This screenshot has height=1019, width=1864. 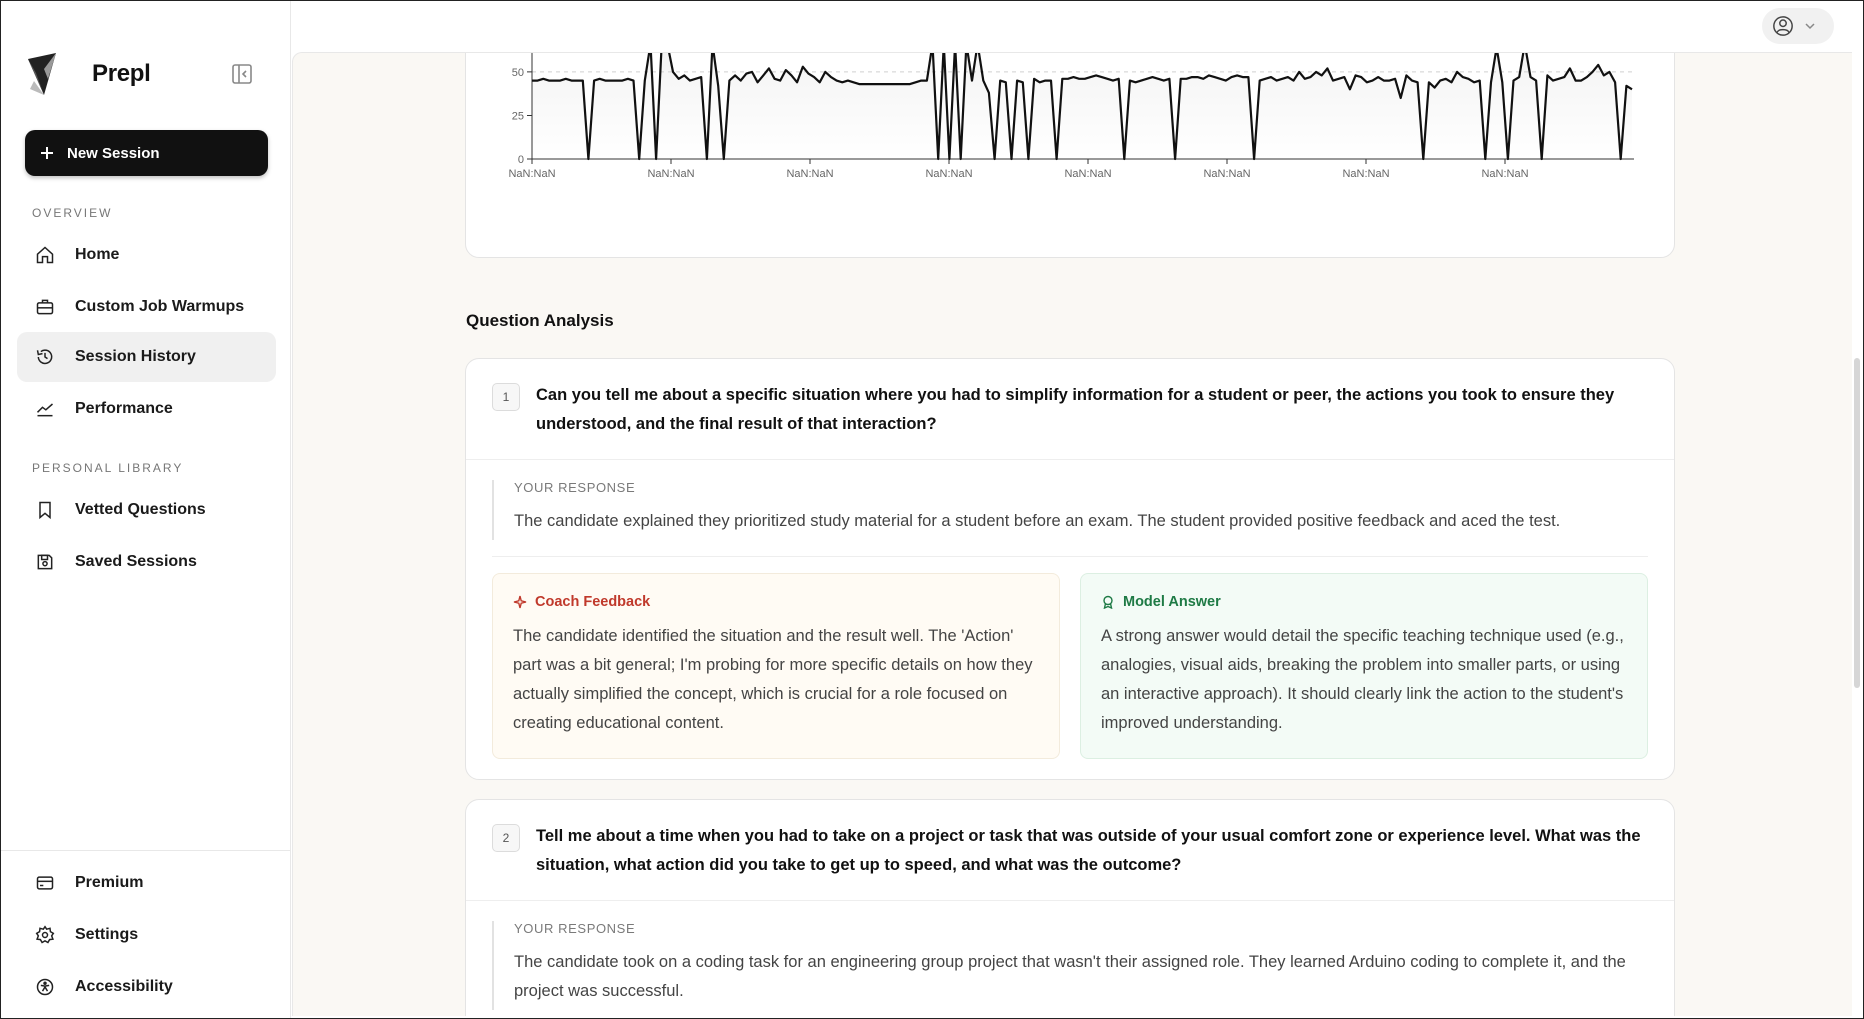 What do you see at coordinates (146, 883) in the screenshot?
I see `sidebar-item-premium: Premium` at bounding box center [146, 883].